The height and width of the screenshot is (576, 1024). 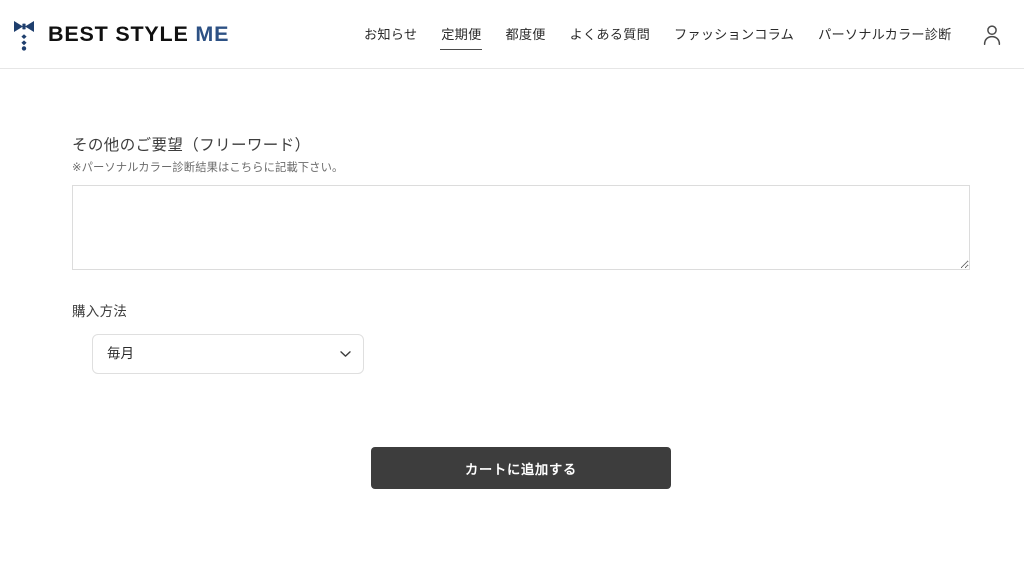 What do you see at coordinates (884, 34) in the screenshot?
I see `nav-item-personal-color: パーソナルカラー診断` at bounding box center [884, 34].